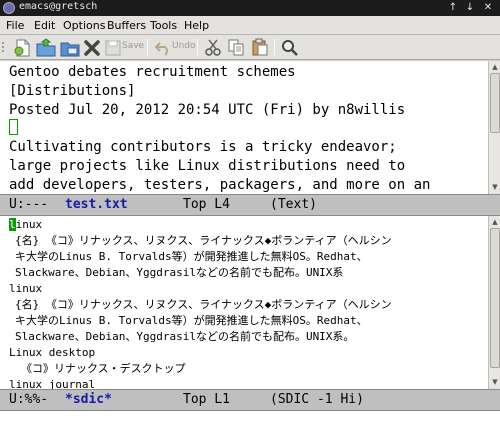 The image size is (500, 432). Describe the element at coordinates (29, 399) in the screenshot. I see `modeline-status: U:%%-` at that location.